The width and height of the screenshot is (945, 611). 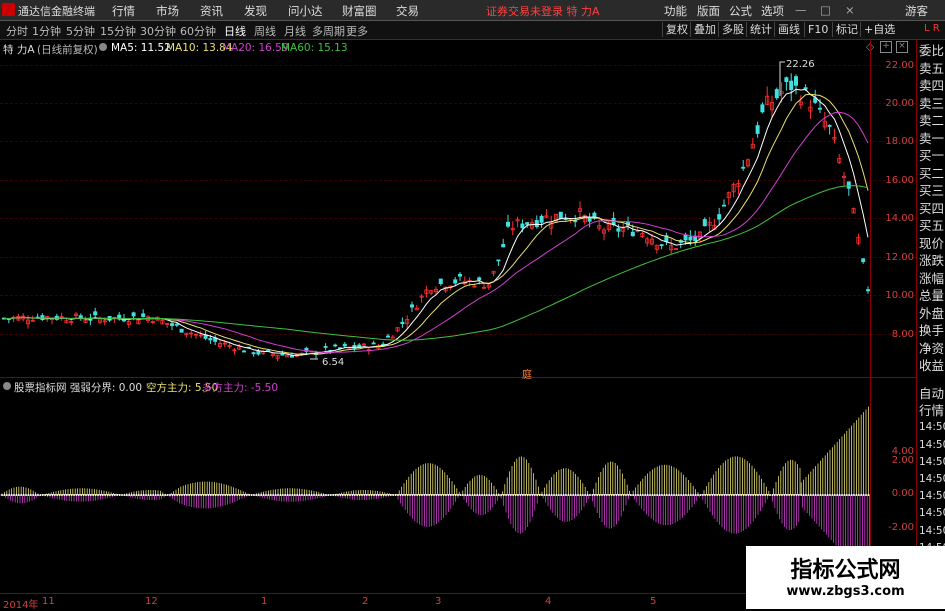 What do you see at coordinates (211, 11) in the screenshot?
I see `menu-news: 资讯` at bounding box center [211, 11].